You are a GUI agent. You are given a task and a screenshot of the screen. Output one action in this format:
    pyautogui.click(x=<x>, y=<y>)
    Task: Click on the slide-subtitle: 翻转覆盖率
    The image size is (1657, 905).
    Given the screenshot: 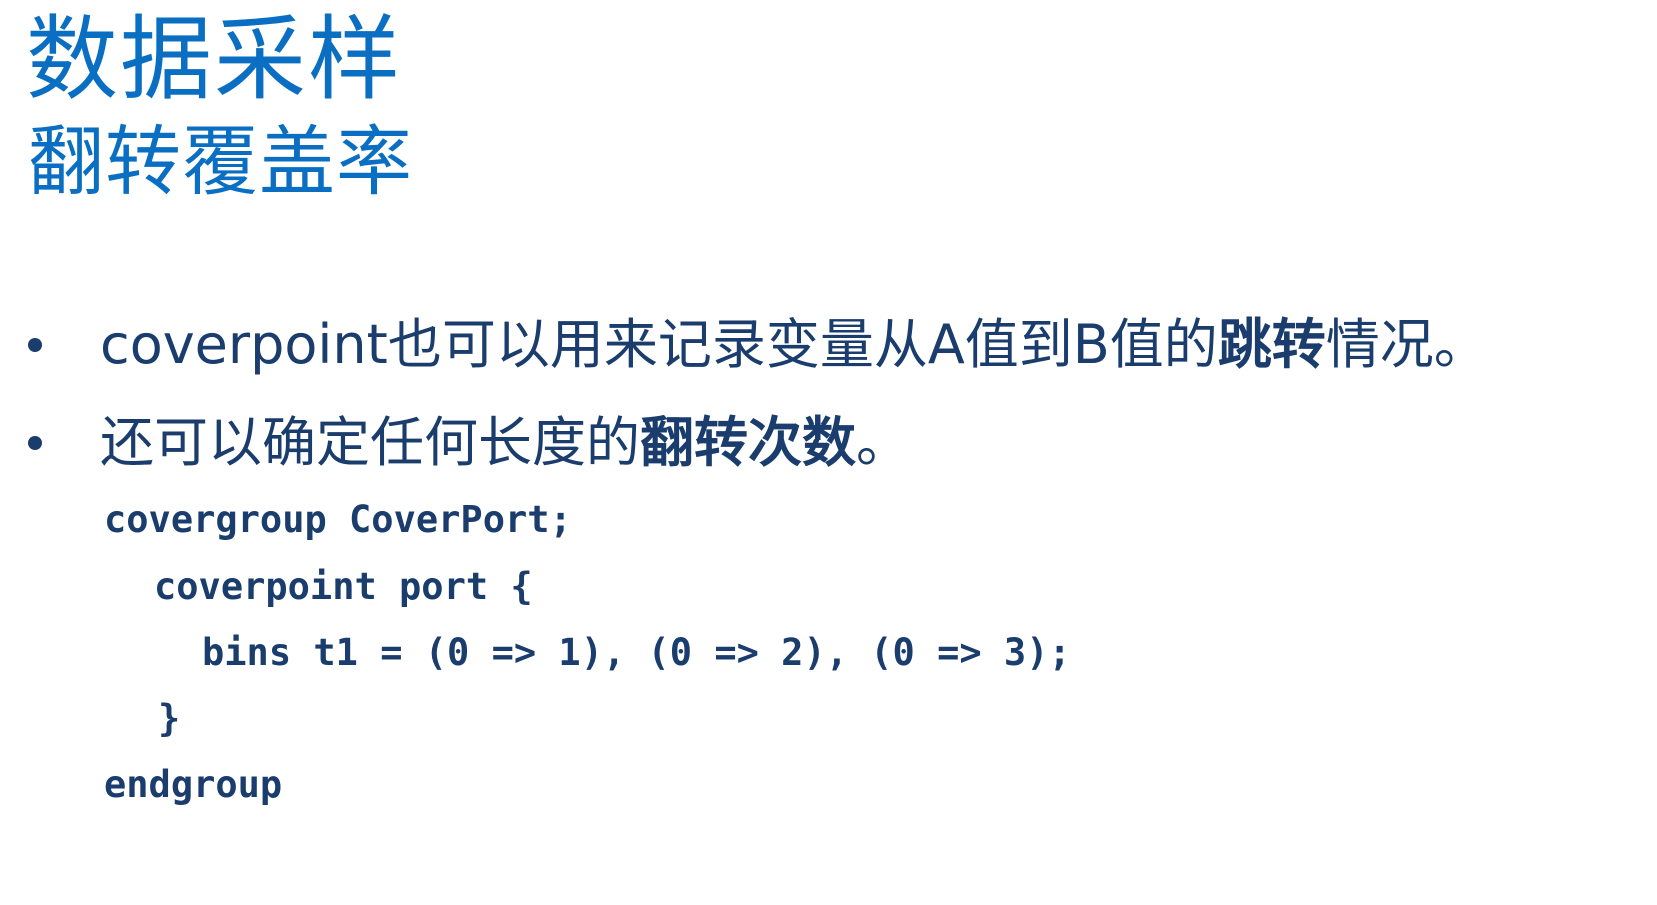 What is the action you would take?
    pyautogui.click(x=220, y=161)
    